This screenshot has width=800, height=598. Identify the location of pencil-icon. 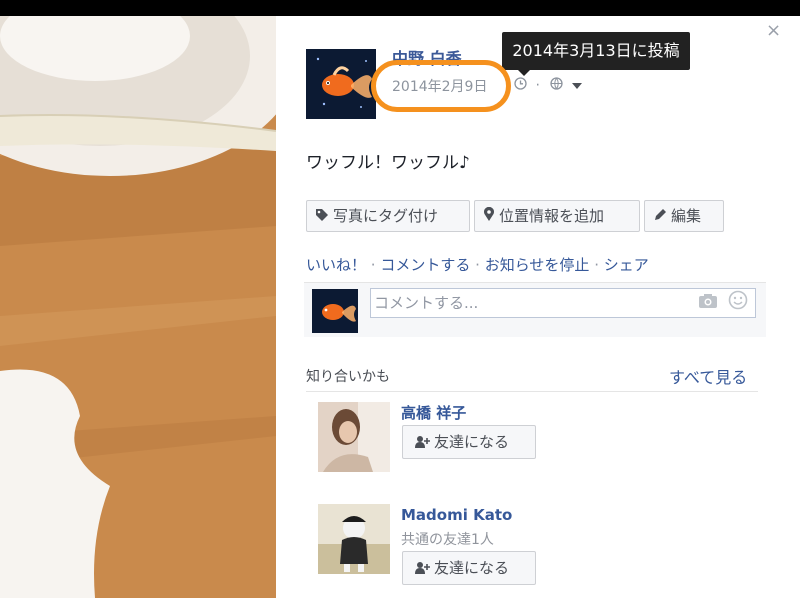
(660, 217).